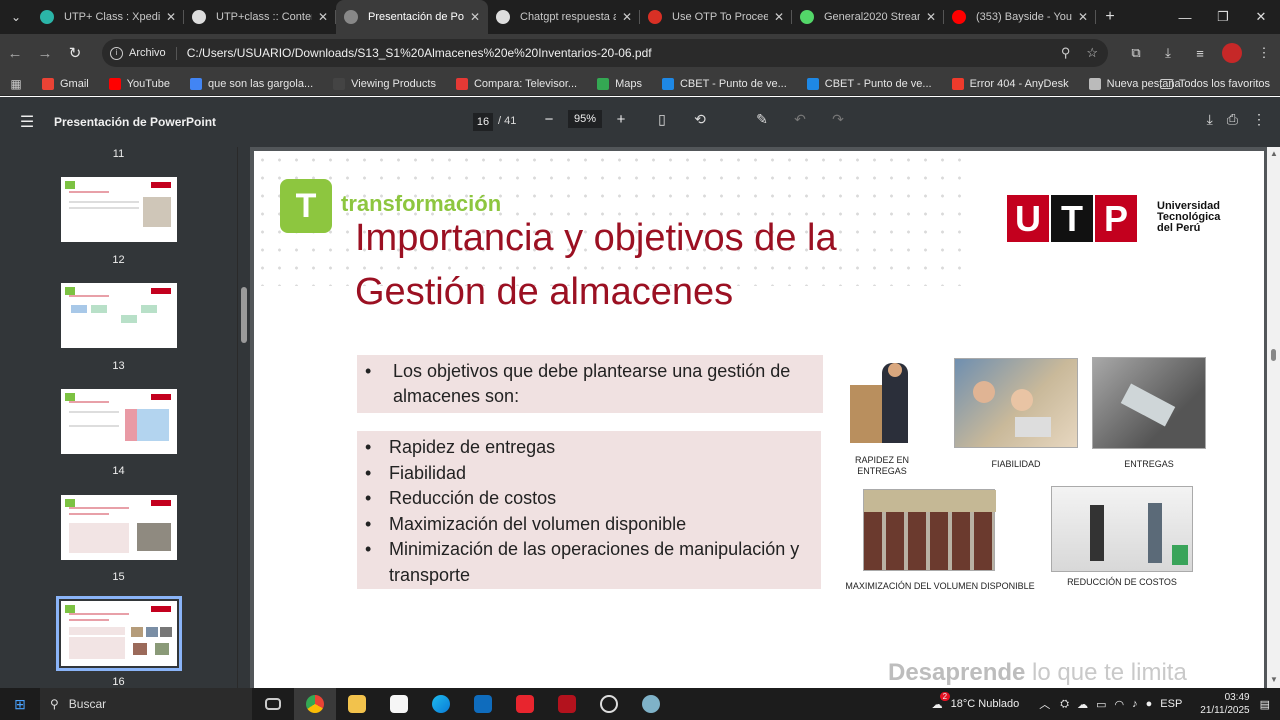 This screenshot has height=720, width=1280. I want to click on browser-tab: UTP+class :: Contenido ✕, so click(260, 17).